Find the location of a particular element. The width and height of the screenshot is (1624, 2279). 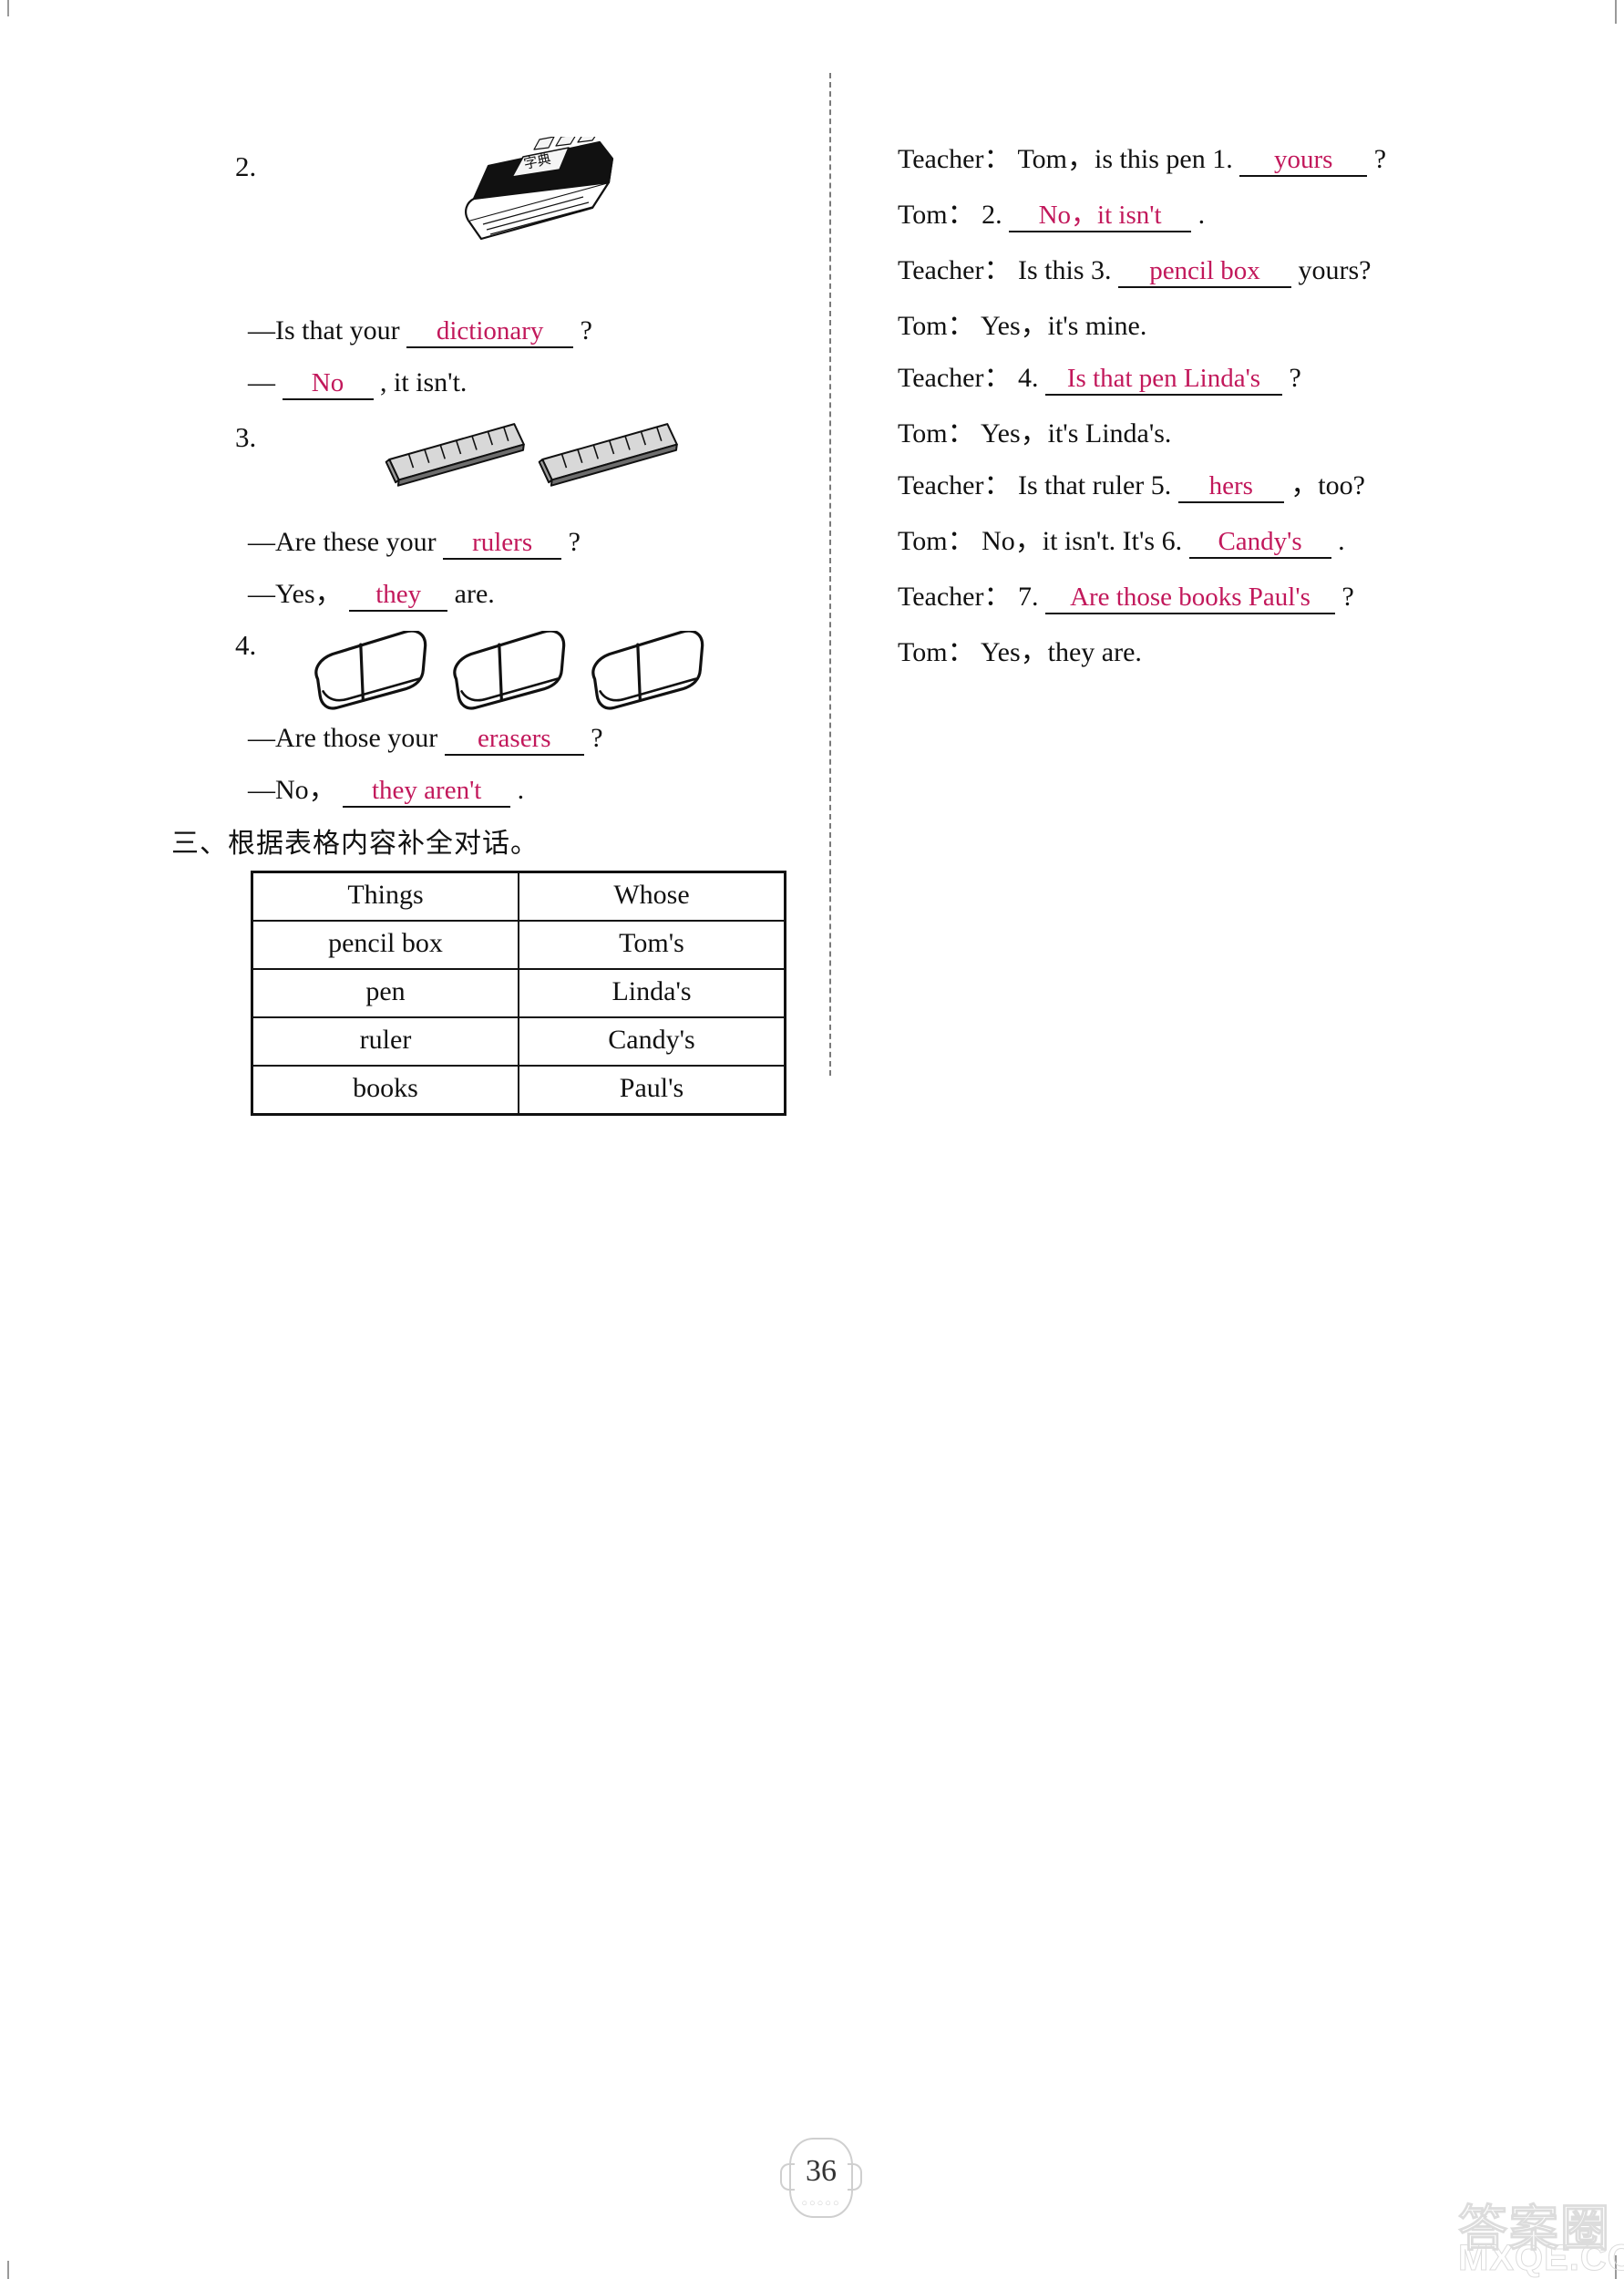

question-line-3: —Are these your rulers ? is located at coordinates (415, 544).